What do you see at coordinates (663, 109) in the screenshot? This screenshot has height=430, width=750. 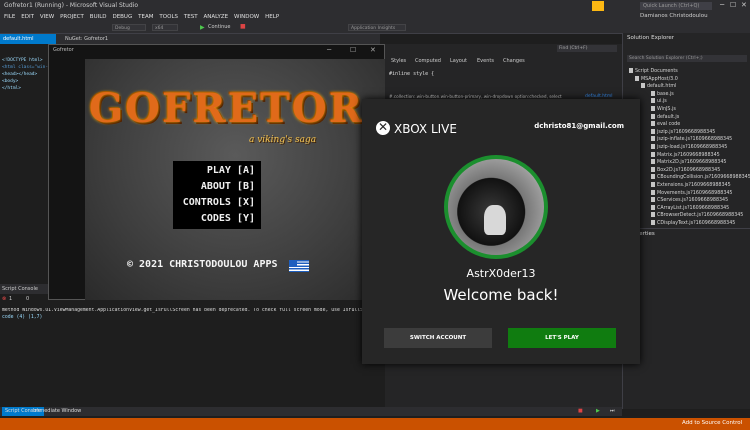 I see `solution-item: WinJS.js` at bounding box center [663, 109].